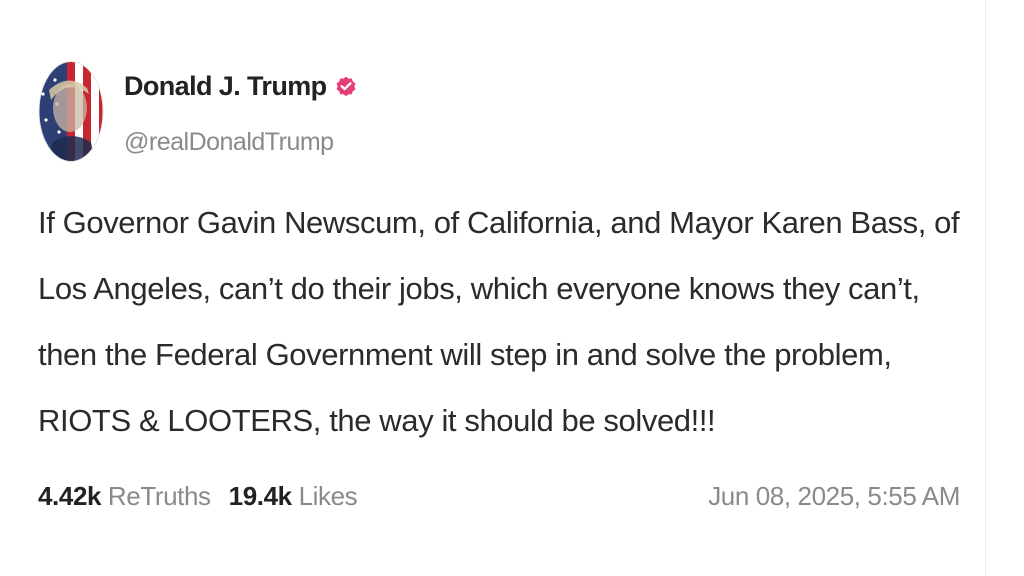 Image resolution: width=1024 pixels, height=576 pixels. Describe the element at coordinates (159, 496) in the screenshot. I see `retruths-label: ReTruths` at that location.